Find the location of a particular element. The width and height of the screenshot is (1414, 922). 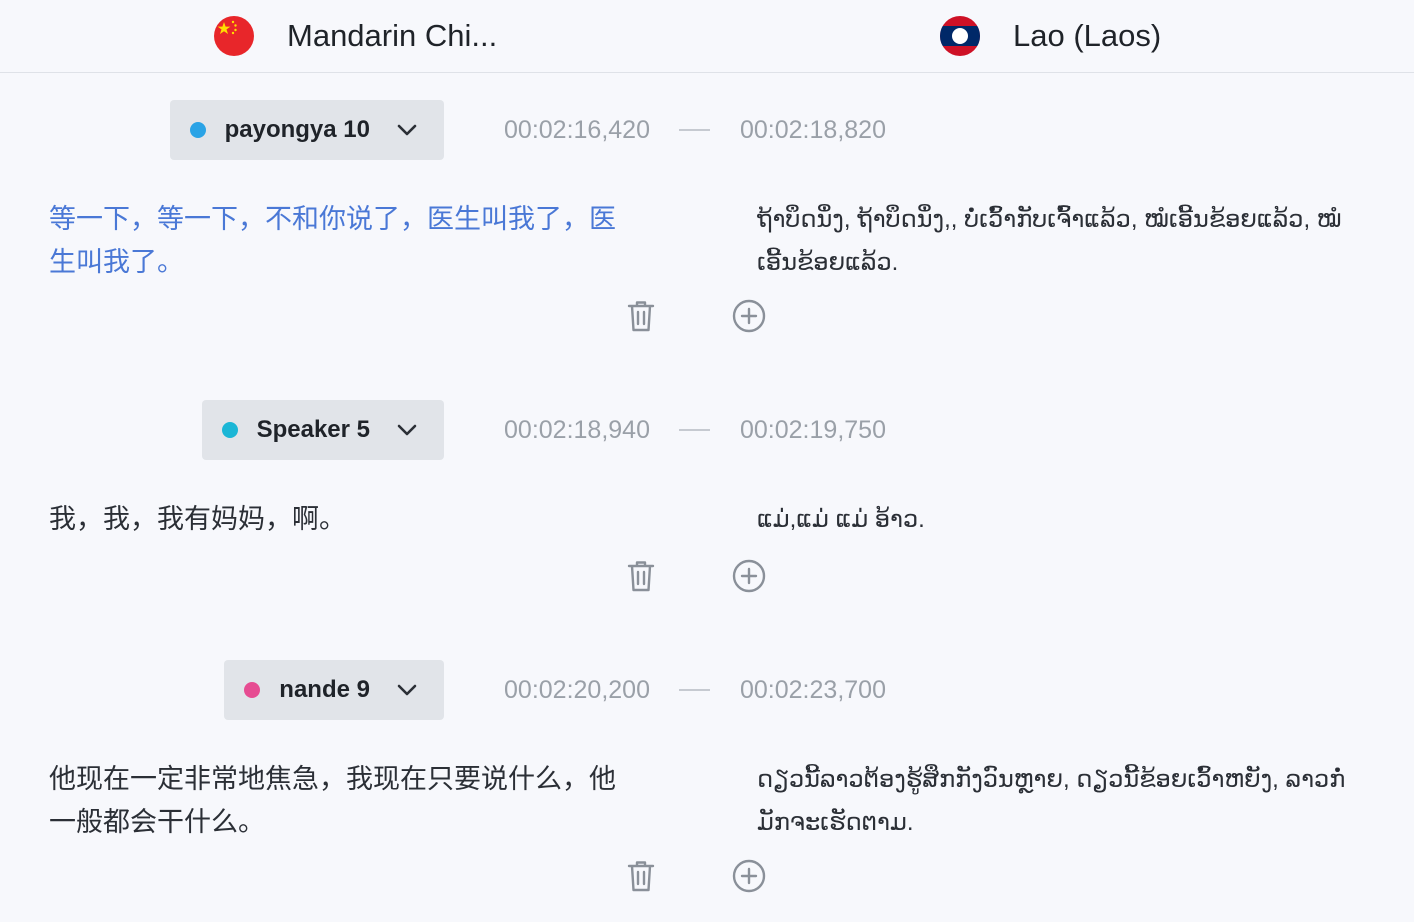

start-timestamp: 00:02:16,420 is located at coordinates (577, 130).